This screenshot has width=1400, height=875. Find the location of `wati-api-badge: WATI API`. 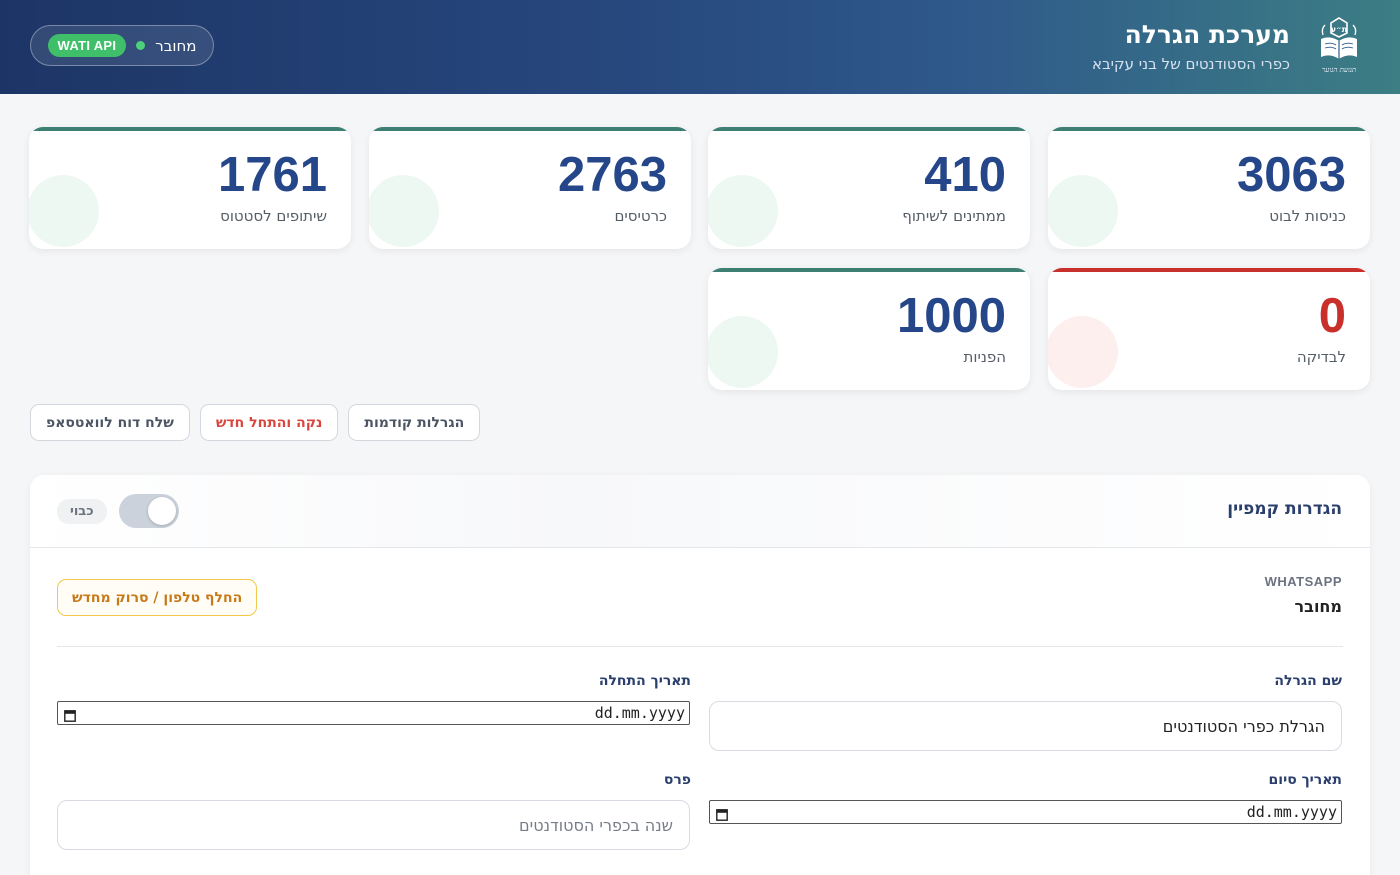

wati-api-badge: WATI API is located at coordinates (87, 45).